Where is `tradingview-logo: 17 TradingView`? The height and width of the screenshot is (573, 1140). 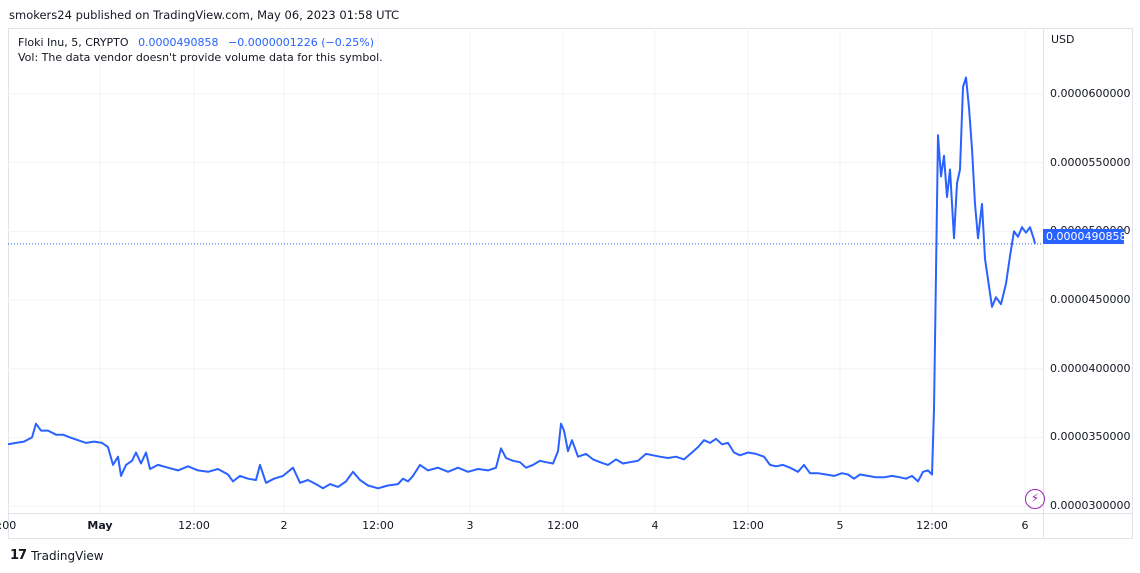 tradingview-logo: 17 TradingView is located at coordinates (57, 555).